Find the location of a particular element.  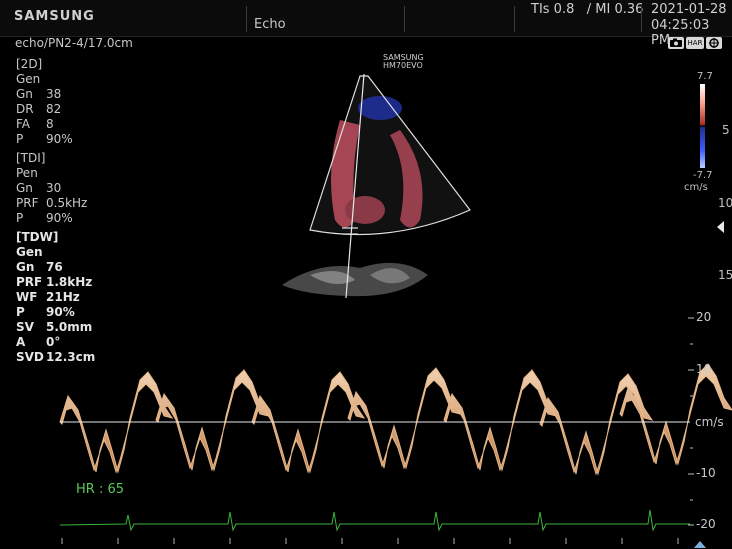

param-row: FA 8 is located at coordinates (55, 124).